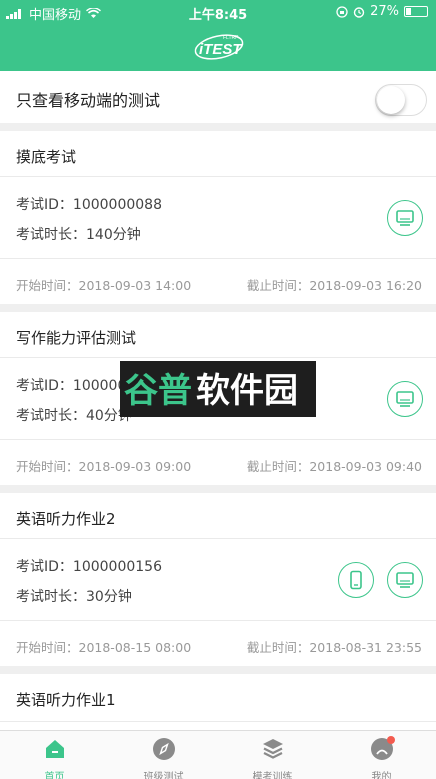 Image resolution: width=436 pixels, height=779 pixels. Describe the element at coordinates (89, 205) in the screenshot. I see `exam-id: 考试ID：1000000088` at that location.